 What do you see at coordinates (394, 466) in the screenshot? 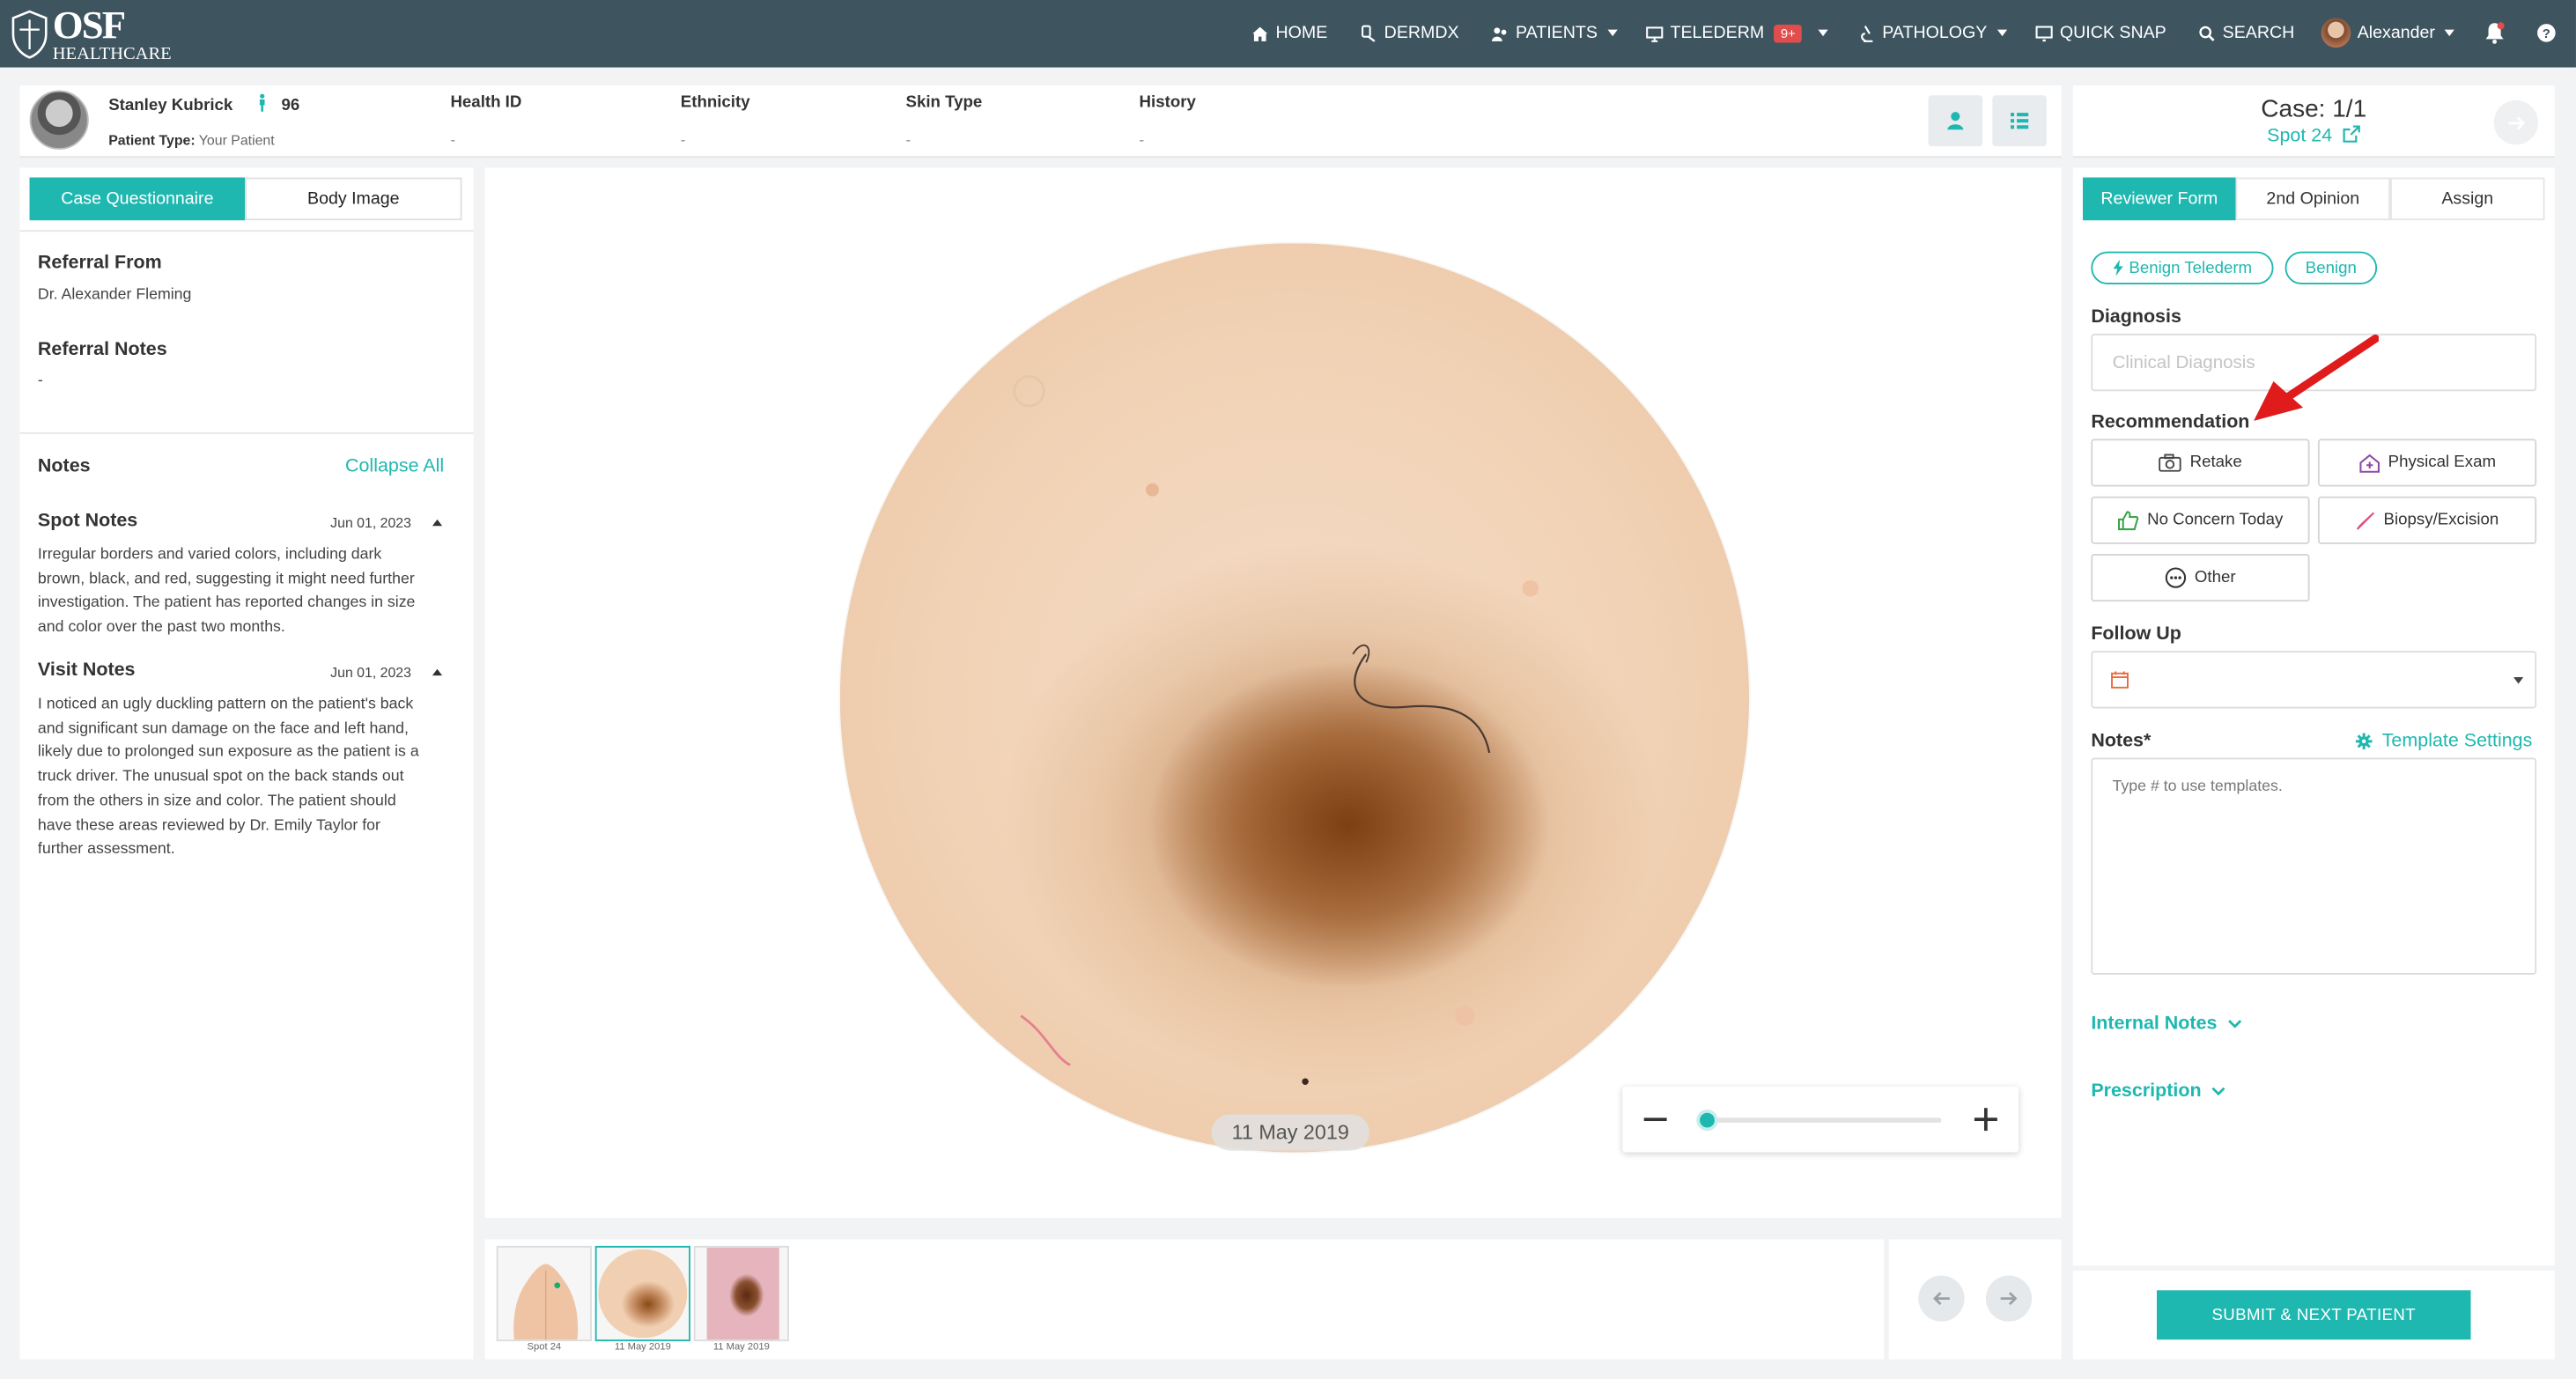
I see `collapse-all-link: Collapse All` at bounding box center [394, 466].